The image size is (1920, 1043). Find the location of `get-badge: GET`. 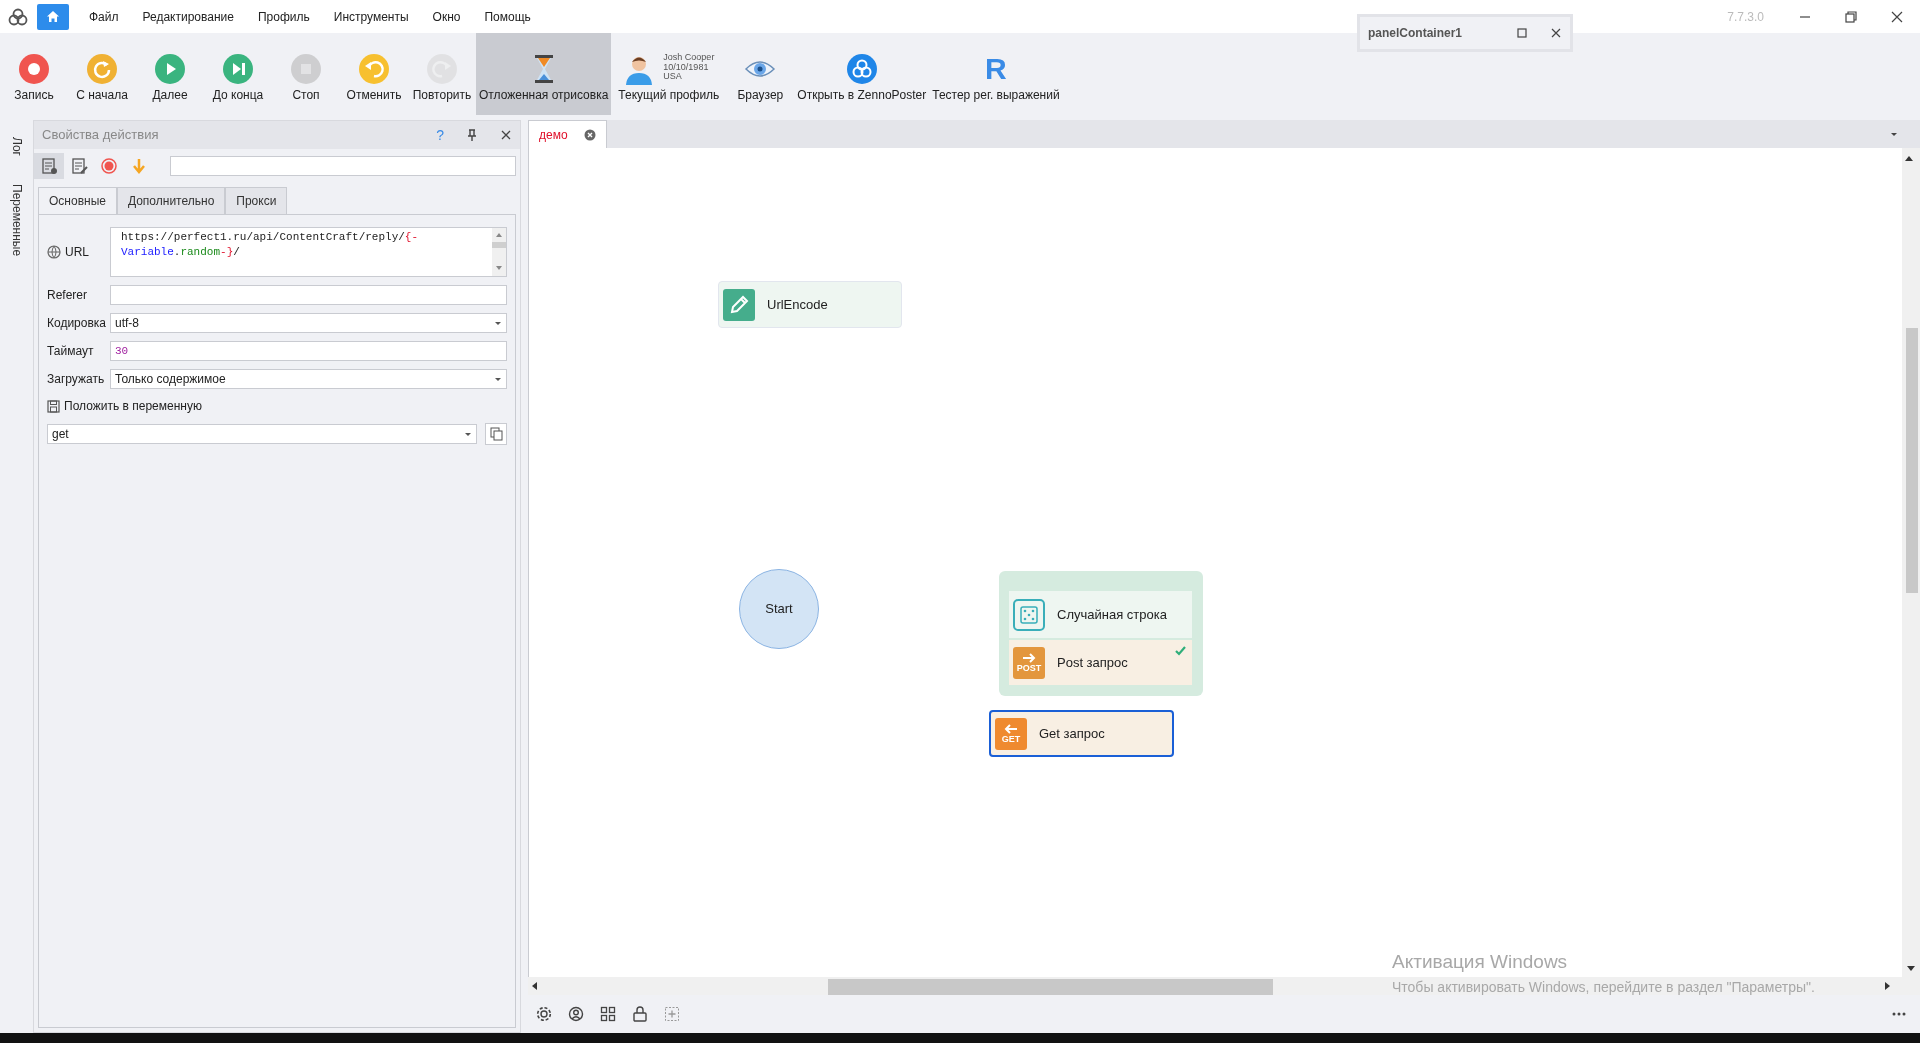

get-badge: GET is located at coordinates (1011, 733).